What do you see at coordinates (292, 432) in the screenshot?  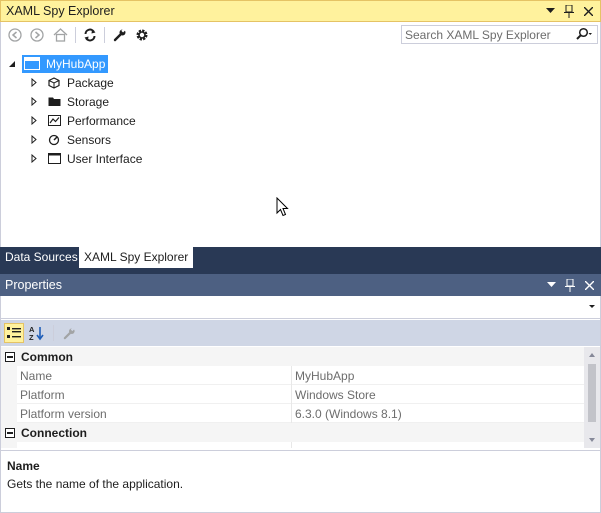 I see `category-connection: Connection` at bounding box center [292, 432].